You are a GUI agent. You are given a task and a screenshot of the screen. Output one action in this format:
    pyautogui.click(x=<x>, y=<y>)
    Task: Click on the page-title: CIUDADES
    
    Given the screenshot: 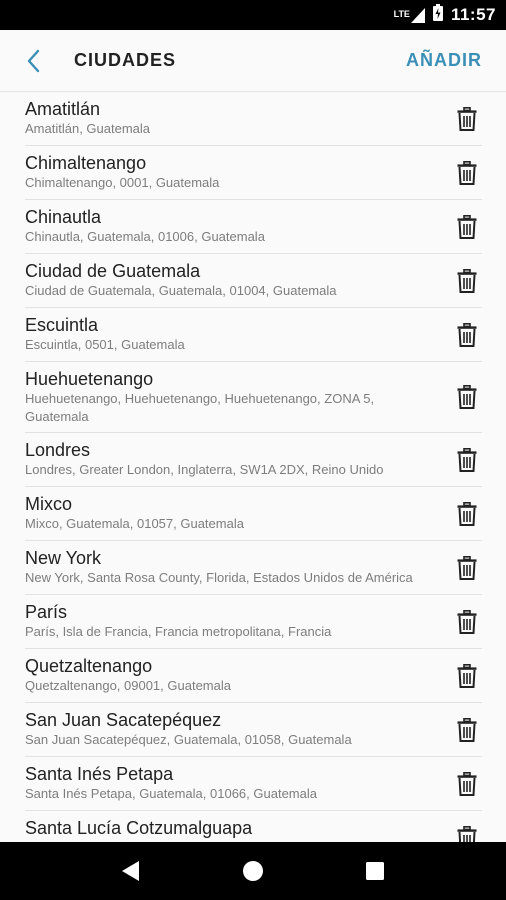 What is the action you would take?
    pyautogui.click(x=125, y=60)
    